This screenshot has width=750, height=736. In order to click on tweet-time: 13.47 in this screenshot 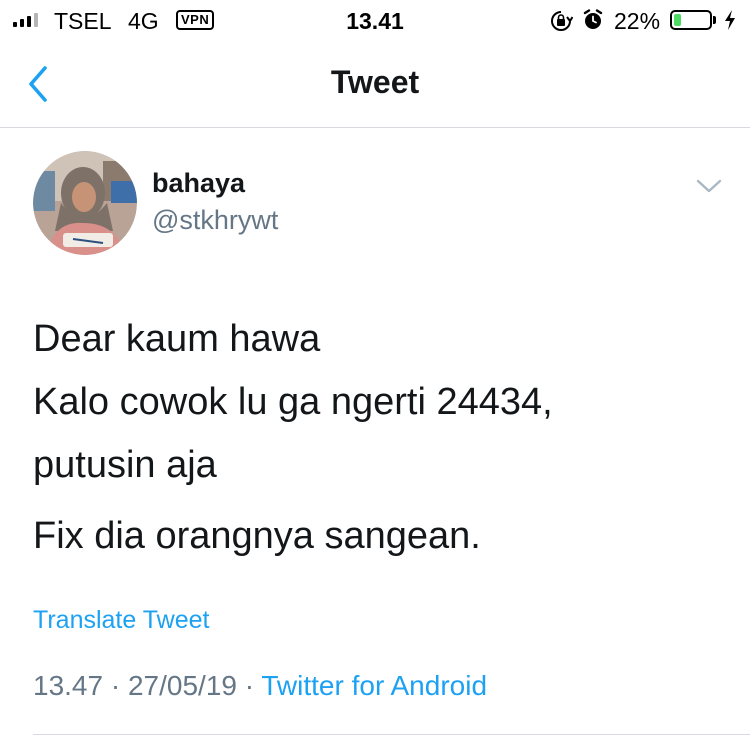, I will do `click(68, 685)`.